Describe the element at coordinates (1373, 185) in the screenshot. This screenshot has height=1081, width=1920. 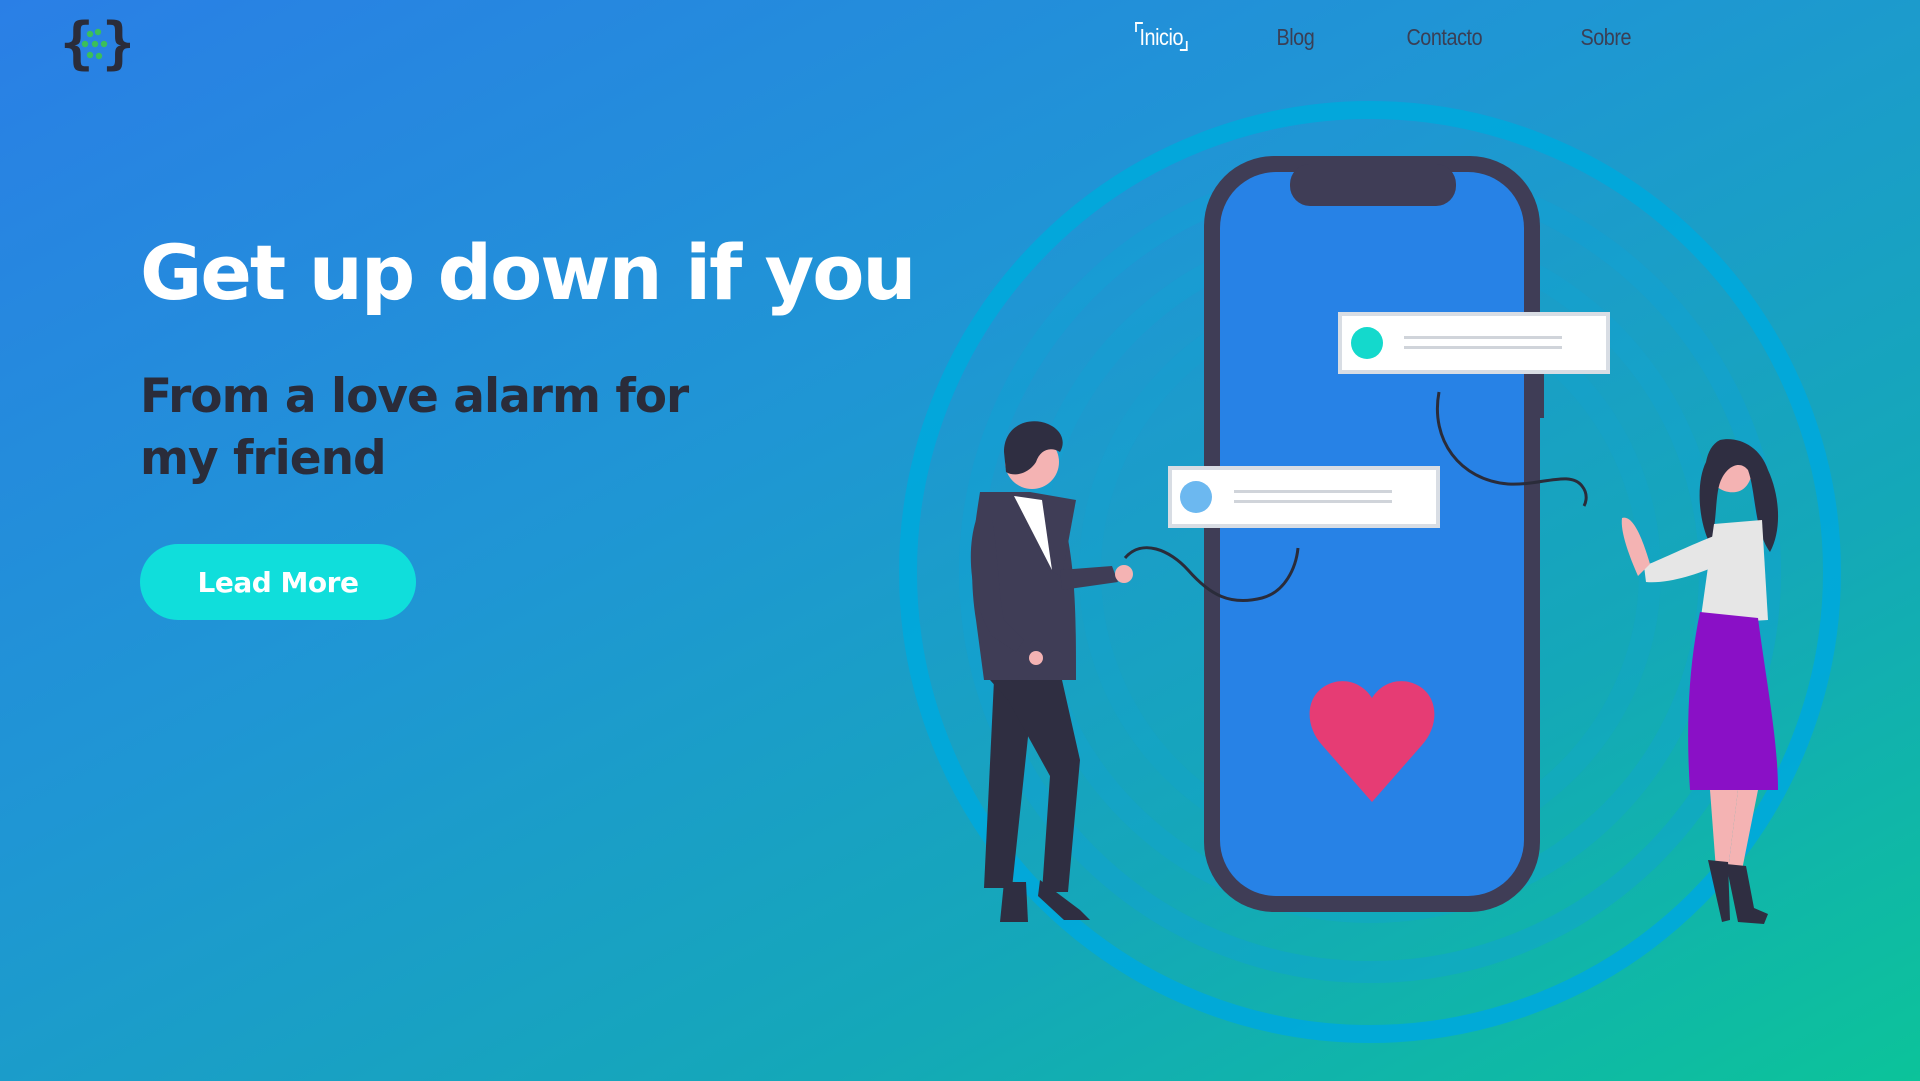
I see `phone-notch` at that location.